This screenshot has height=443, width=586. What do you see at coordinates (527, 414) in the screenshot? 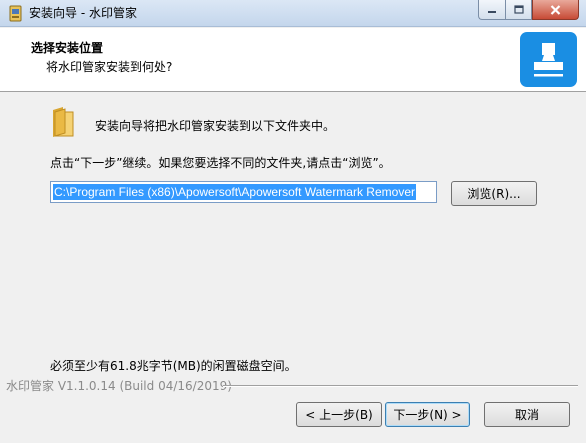
I see `cancel-button: 取消` at bounding box center [527, 414].